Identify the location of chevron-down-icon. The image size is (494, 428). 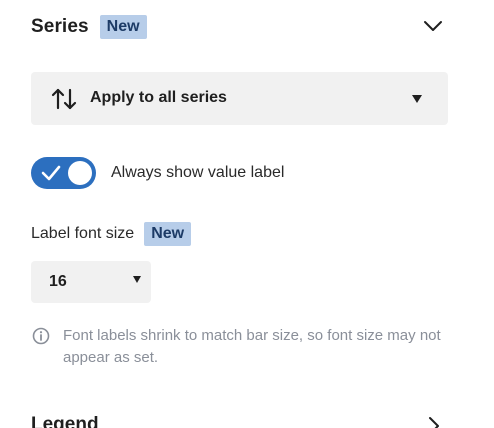
(433, 26).